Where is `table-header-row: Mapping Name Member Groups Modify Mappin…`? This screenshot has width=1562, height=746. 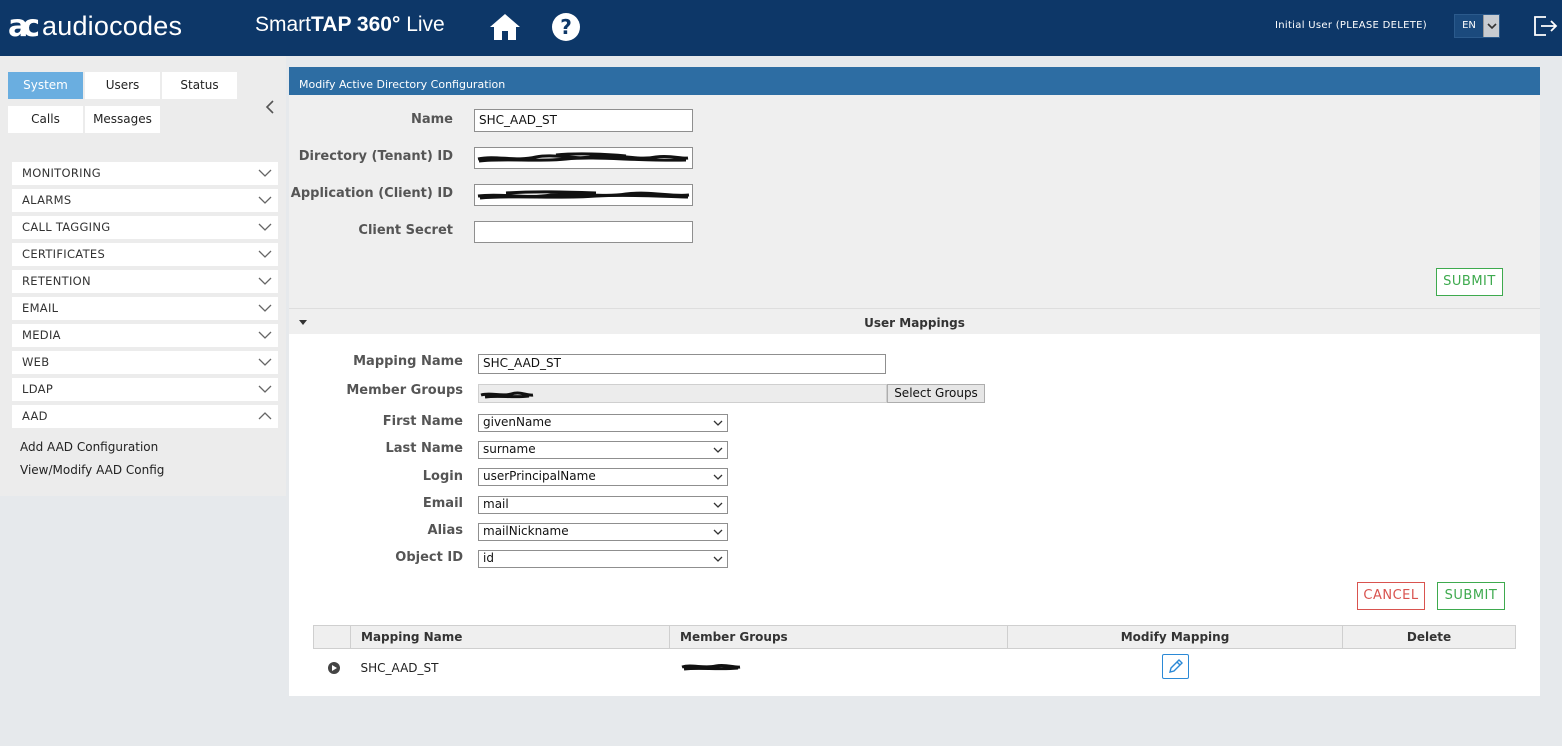
table-header-row: Mapping Name Member Groups Modify Mappin… is located at coordinates (914, 637).